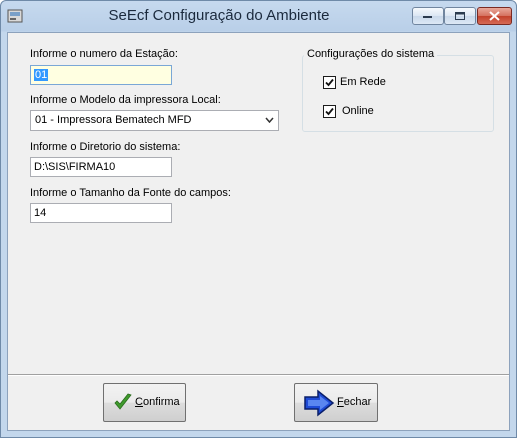 The height and width of the screenshot is (438, 517). Describe the element at coordinates (363, 82) in the screenshot. I see `em-rede-label: Em Rede` at that location.